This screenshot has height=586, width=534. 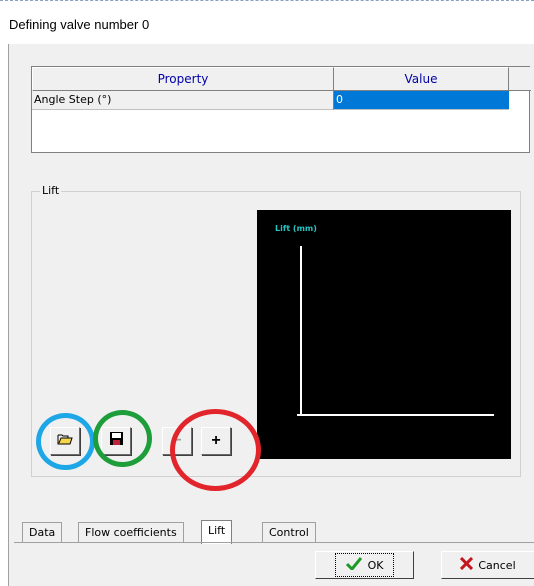 What do you see at coordinates (51, 190) in the screenshot?
I see `lift-group-label: Lift` at bounding box center [51, 190].